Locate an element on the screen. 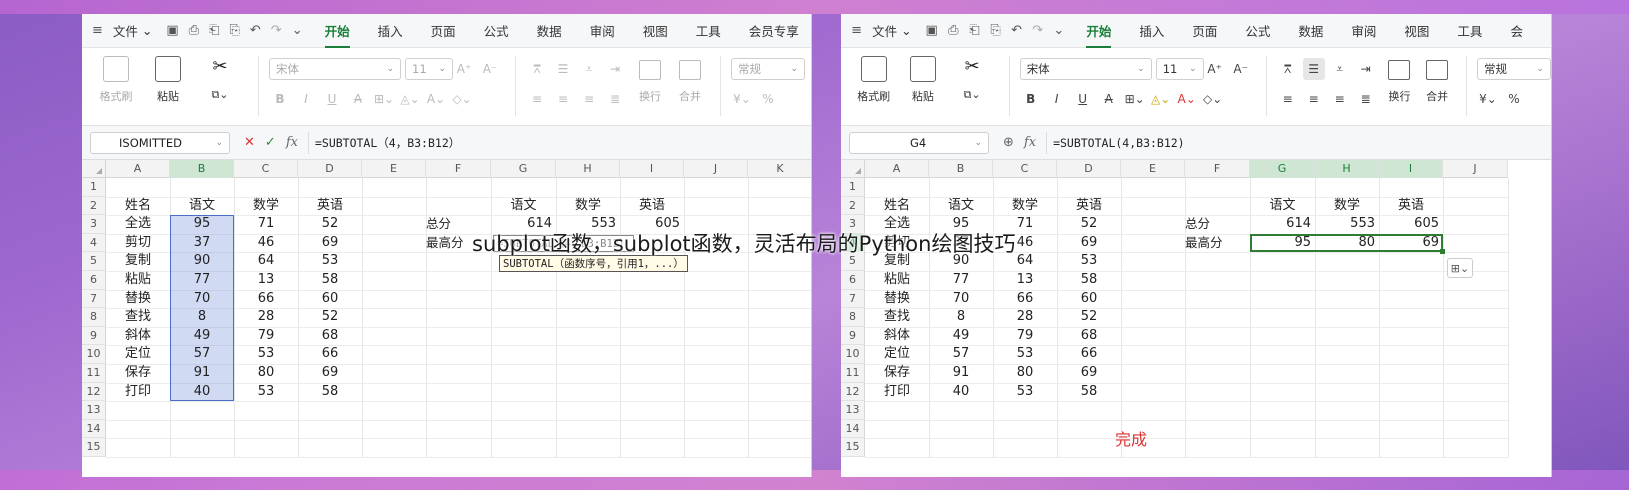 The width and height of the screenshot is (1629, 490). chevron-down-icon: ⌄ is located at coordinates (1058, 30).